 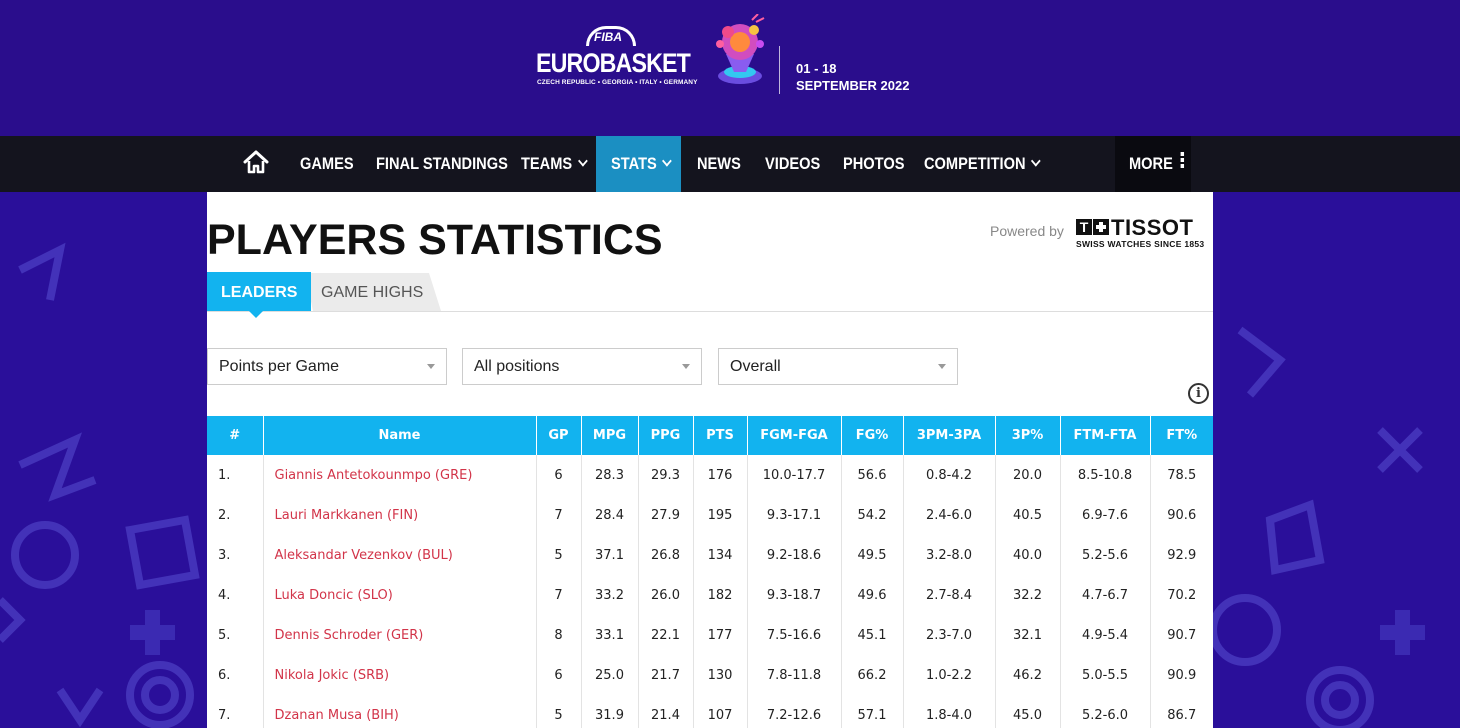 What do you see at coordinates (792, 164) in the screenshot?
I see `nav-videos: VIDEOS` at bounding box center [792, 164].